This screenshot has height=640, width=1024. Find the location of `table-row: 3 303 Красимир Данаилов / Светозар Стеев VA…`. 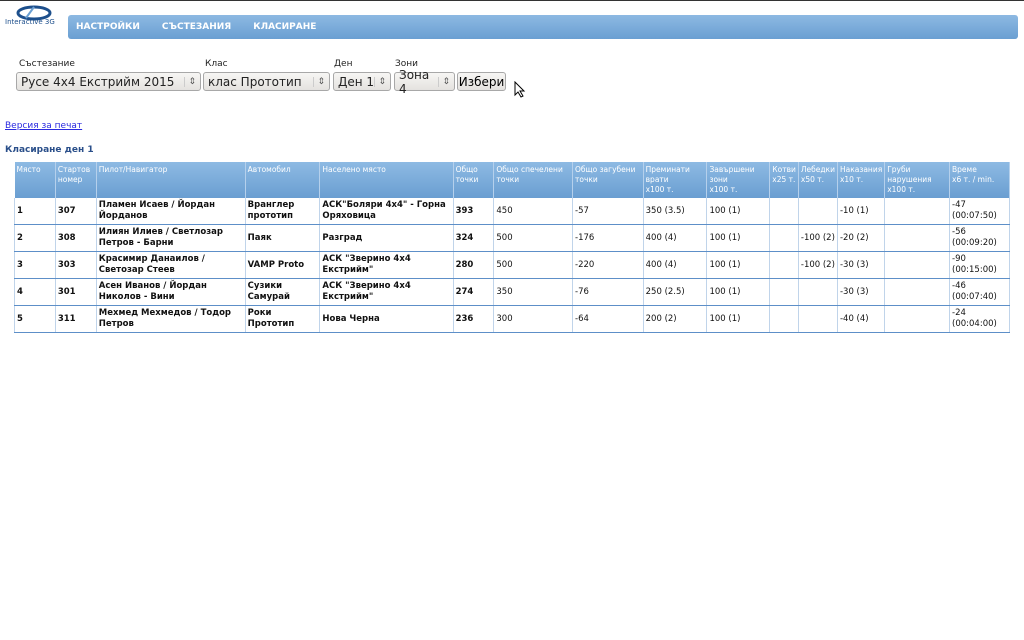

table-row: 3 303 Красимир Данаилов / Светозар Стеев VA… is located at coordinates (512, 265).